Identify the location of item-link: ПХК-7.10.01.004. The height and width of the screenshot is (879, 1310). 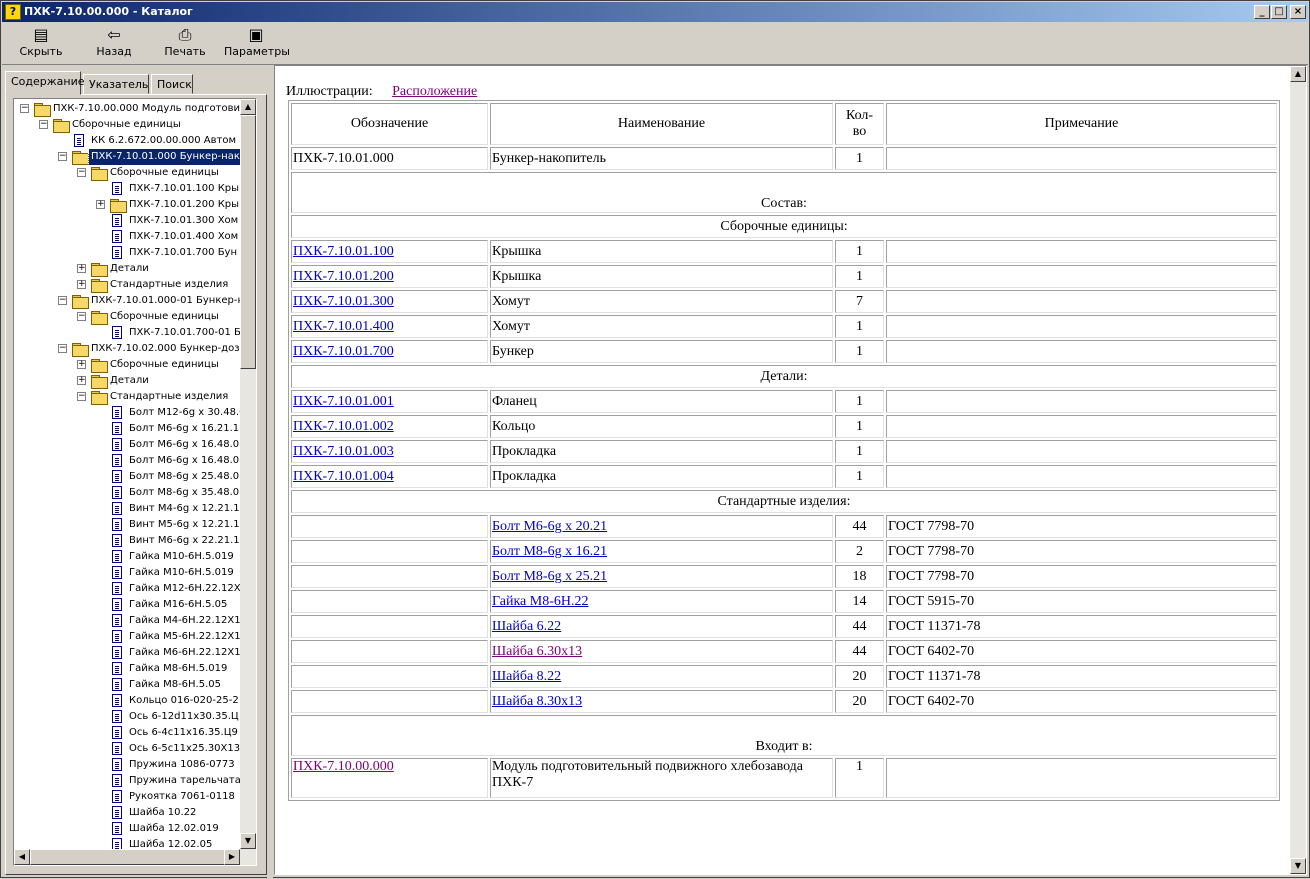
(343, 476).